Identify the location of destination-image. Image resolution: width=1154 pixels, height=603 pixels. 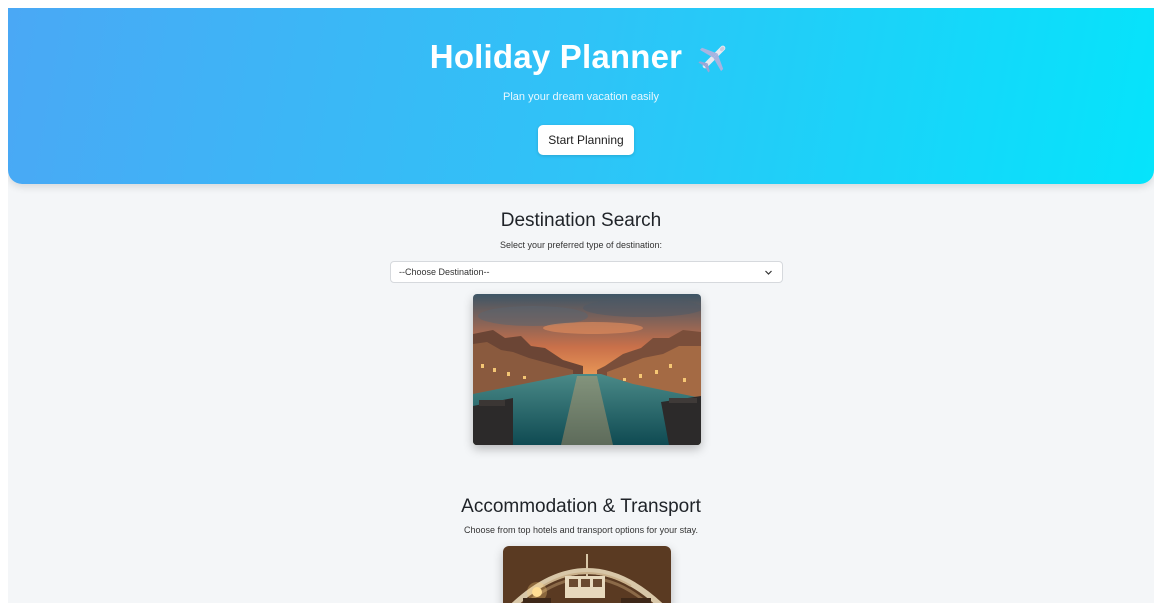
(587, 369).